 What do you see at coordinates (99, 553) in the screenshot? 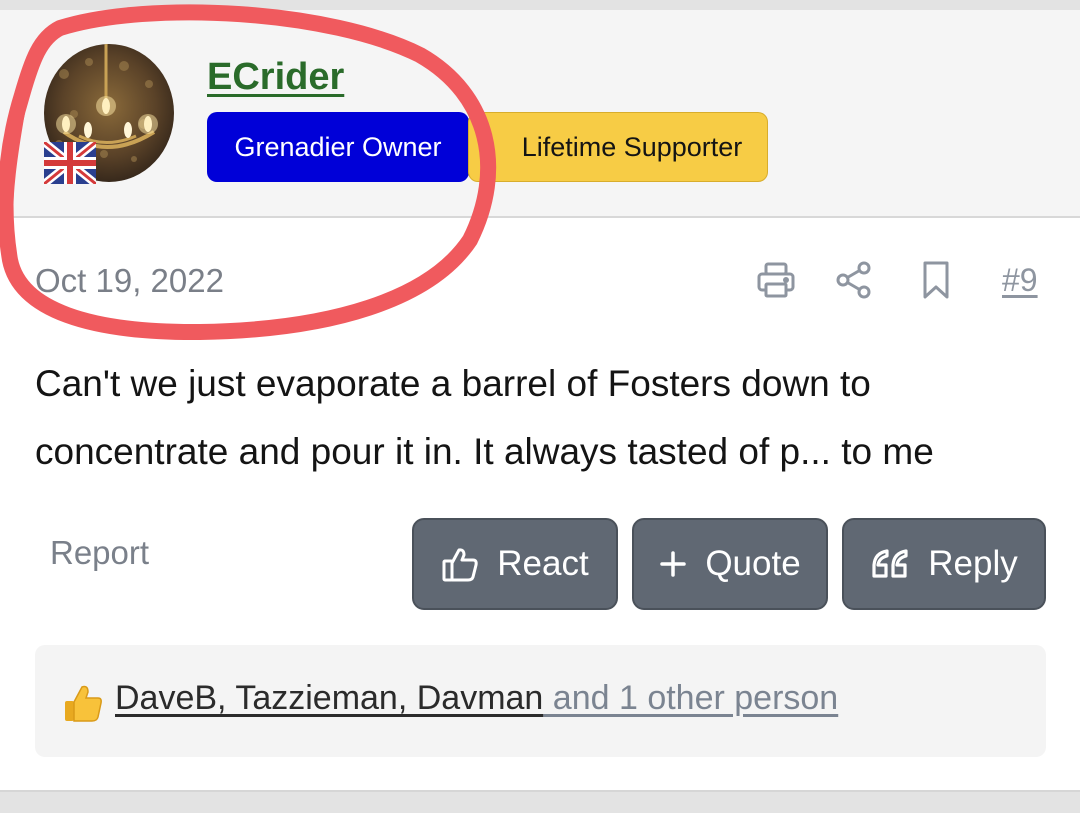
I see `report-link: Report` at bounding box center [99, 553].